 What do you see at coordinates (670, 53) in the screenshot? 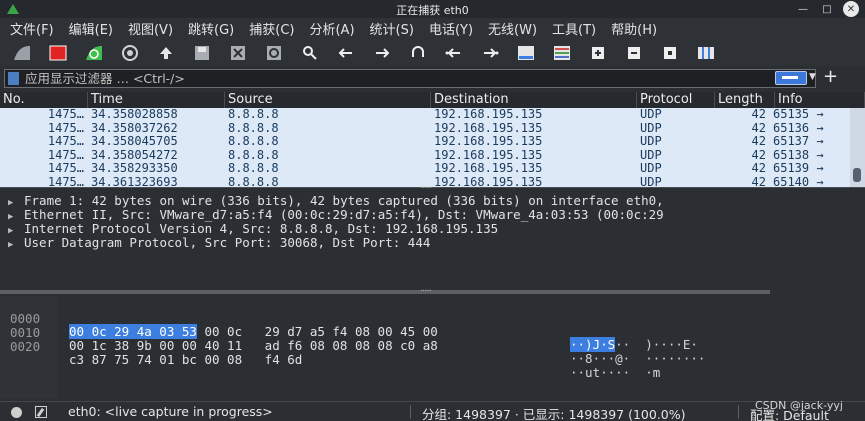
I see `normal-size-icon` at bounding box center [670, 53].